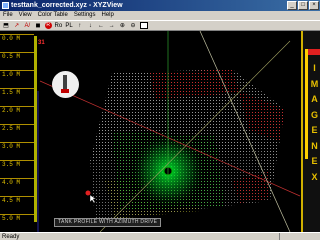 The height and width of the screenshot is (240, 320). I want to click on menu-color-table: Color Table, so click(53, 15).